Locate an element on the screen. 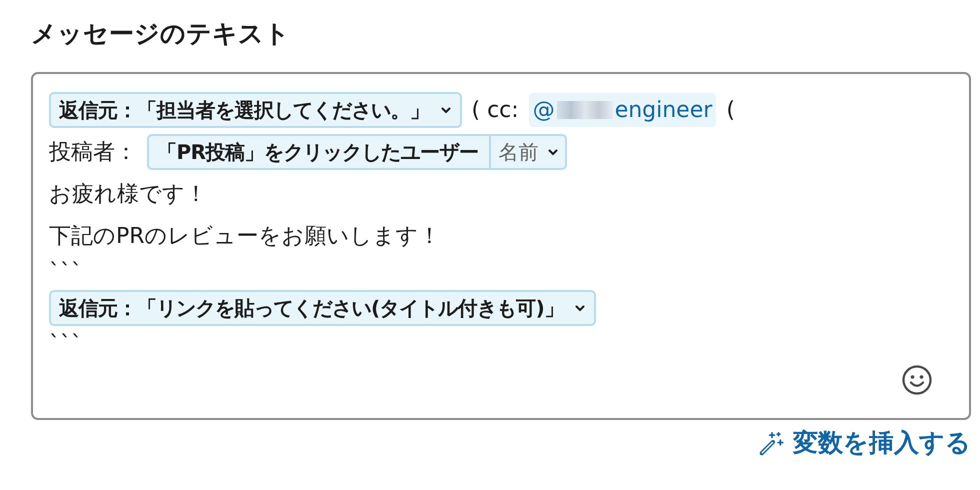 The height and width of the screenshot is (490, 980). variable-chip: 返信元：「リンクを貼ってください(タイトル付きも可)」 is located at coordinates (322, 308).